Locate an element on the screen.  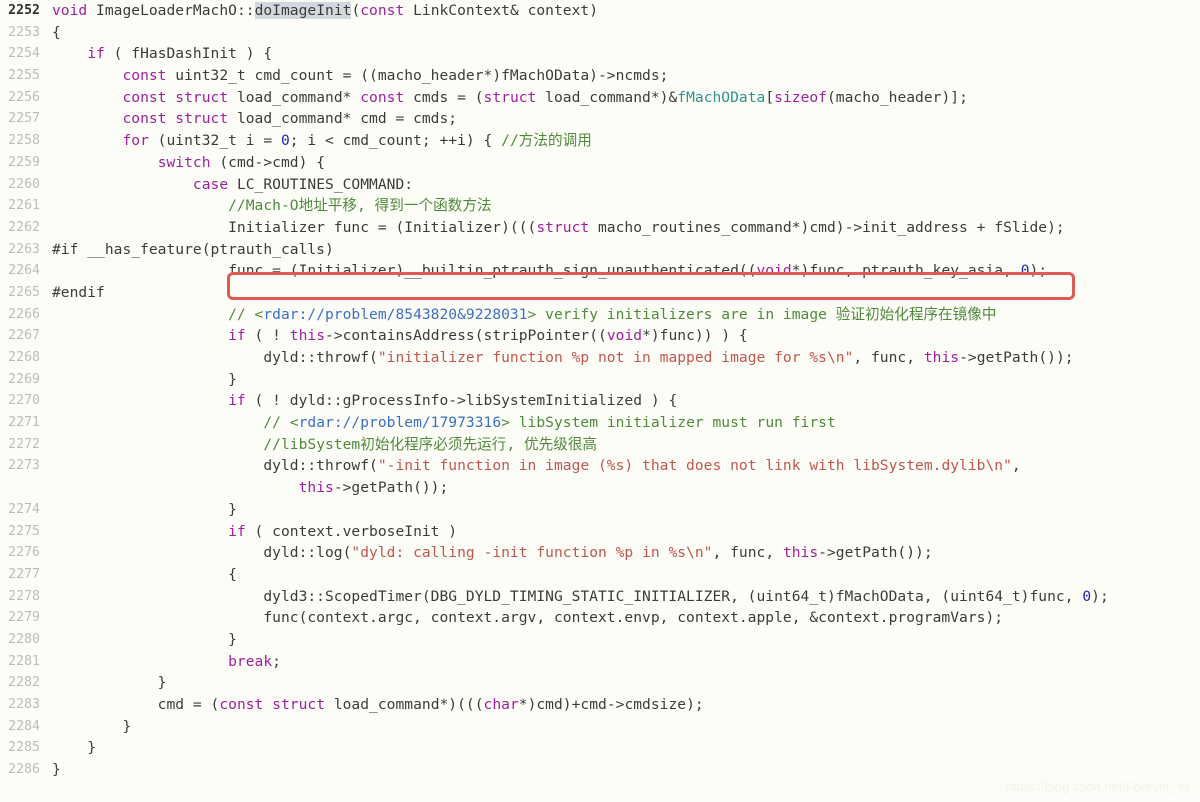
code-line: 2265 #endif is located at coordinates (600, 293).